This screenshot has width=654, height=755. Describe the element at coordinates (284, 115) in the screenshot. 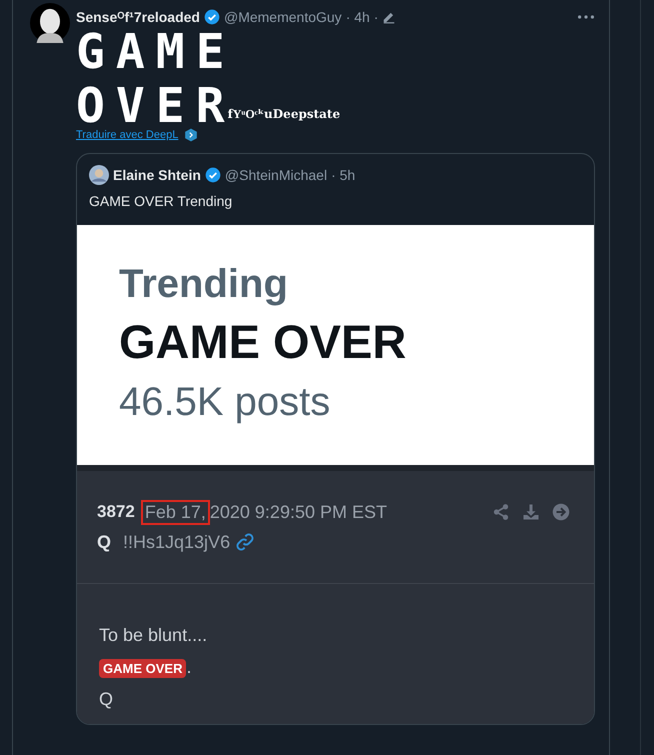

I see `styled-text: fYͧOͨᵏuDeepstate` at that location.